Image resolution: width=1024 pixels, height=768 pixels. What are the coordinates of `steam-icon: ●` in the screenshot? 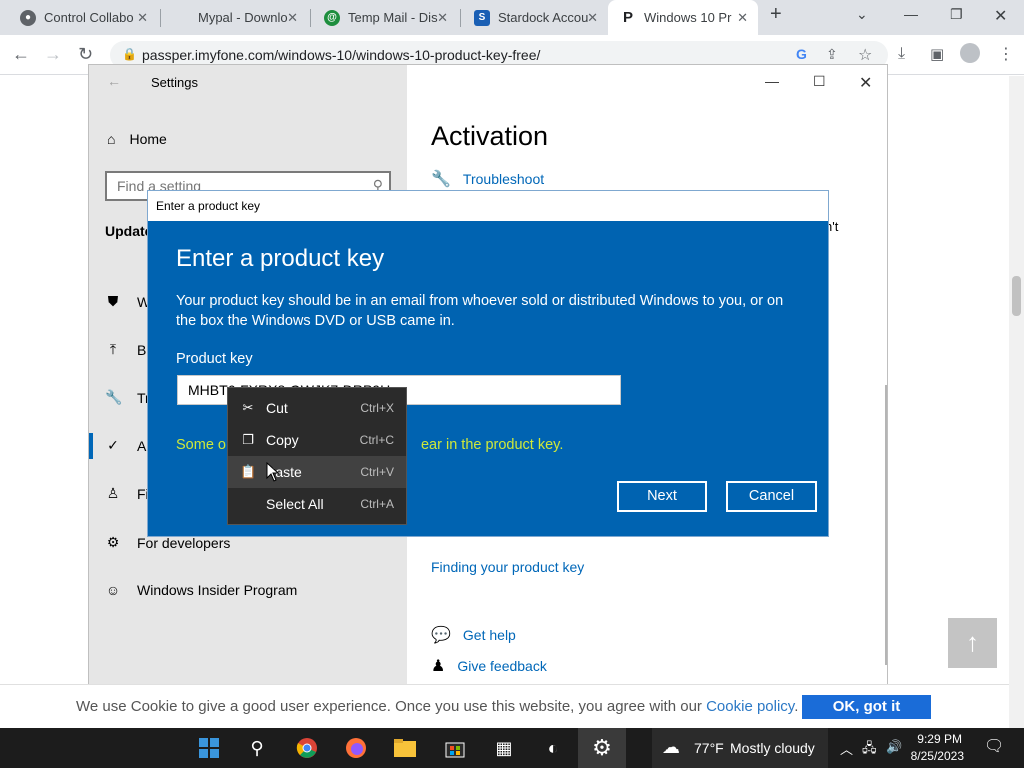 It's located at (28, 17).